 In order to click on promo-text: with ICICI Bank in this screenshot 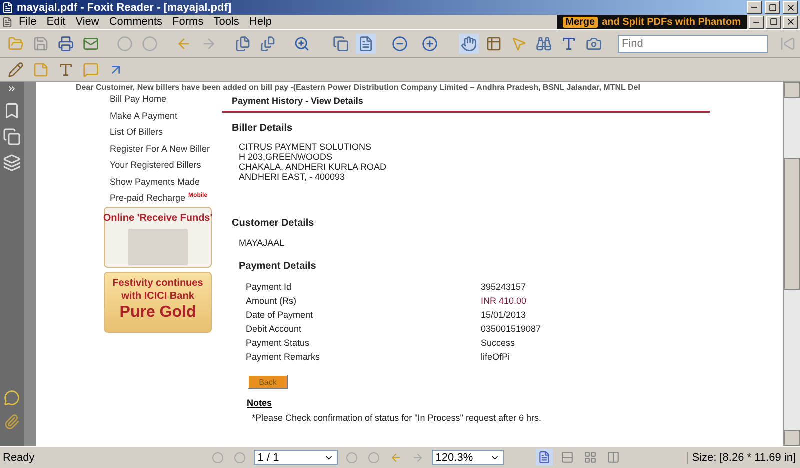, I will do `click(158, 296)`.